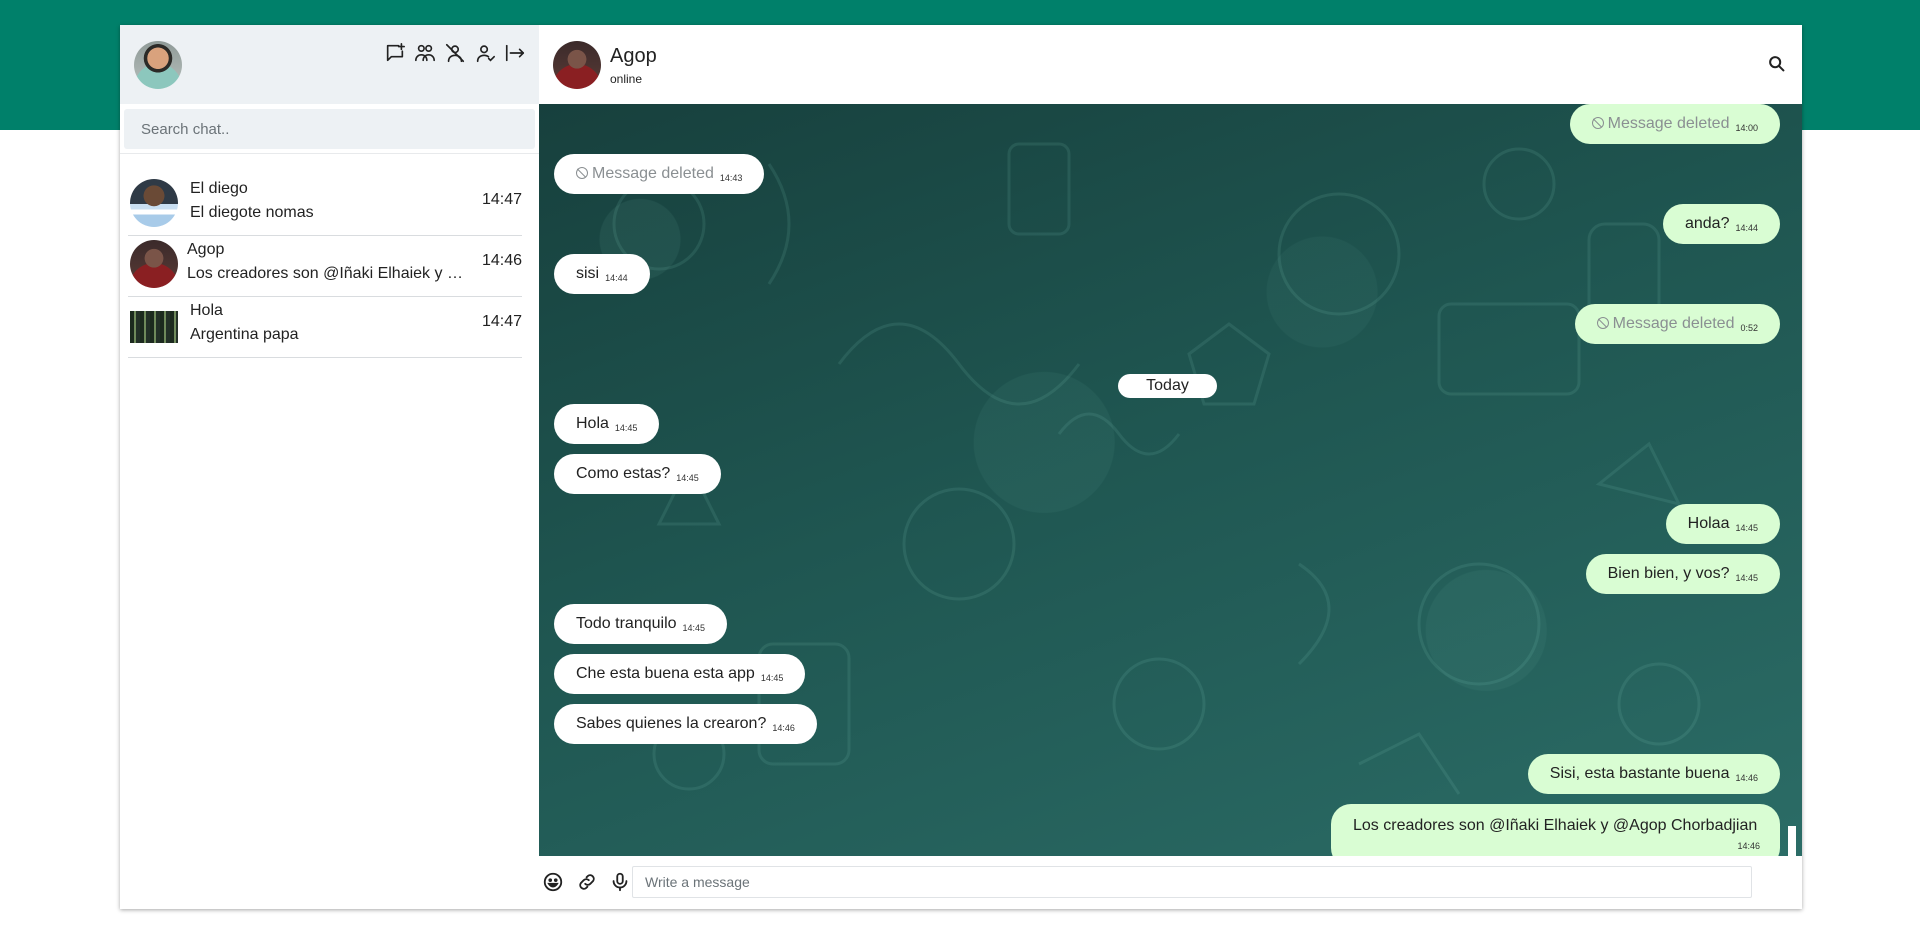  I want to click on message-time: 14:00, so click(1746, 128).